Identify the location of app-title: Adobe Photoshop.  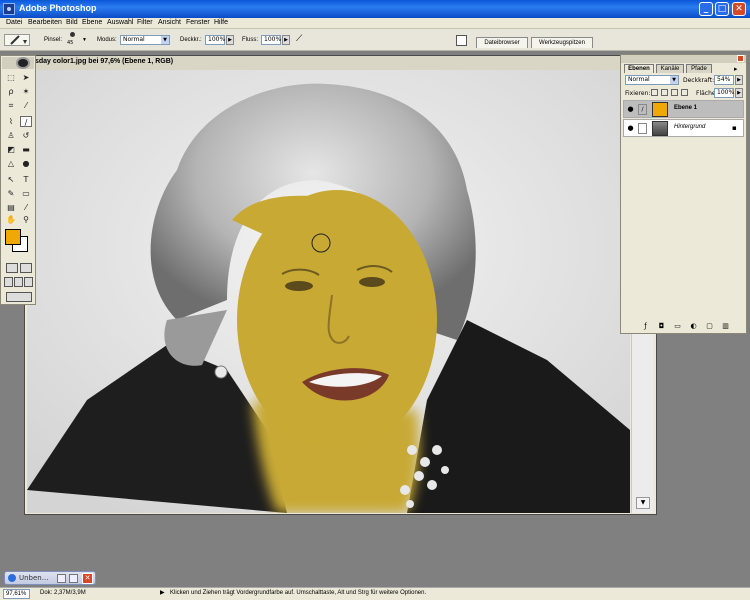
(58, 8).